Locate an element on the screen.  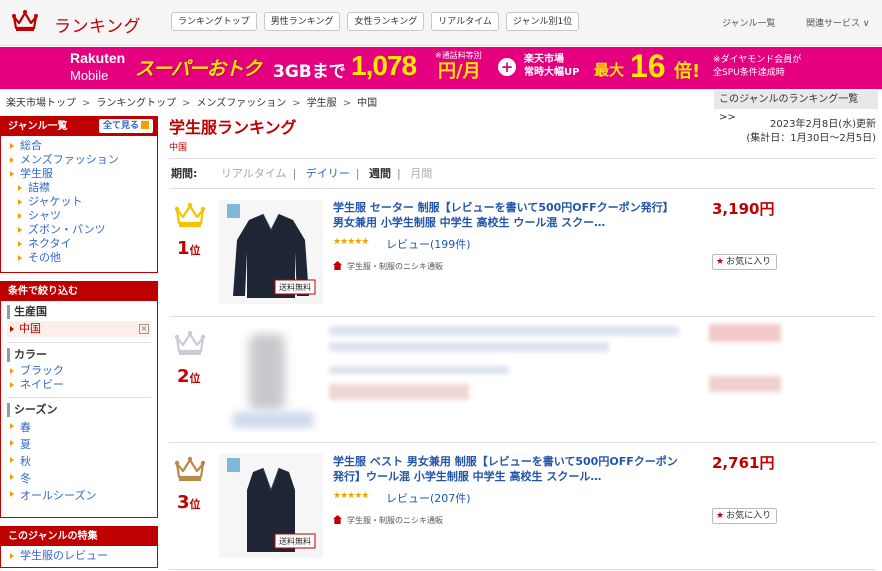
banner-note-spu: ※ダイヤモンド会員が 全SPU条件達成時 is located at coordinates (757, 67).